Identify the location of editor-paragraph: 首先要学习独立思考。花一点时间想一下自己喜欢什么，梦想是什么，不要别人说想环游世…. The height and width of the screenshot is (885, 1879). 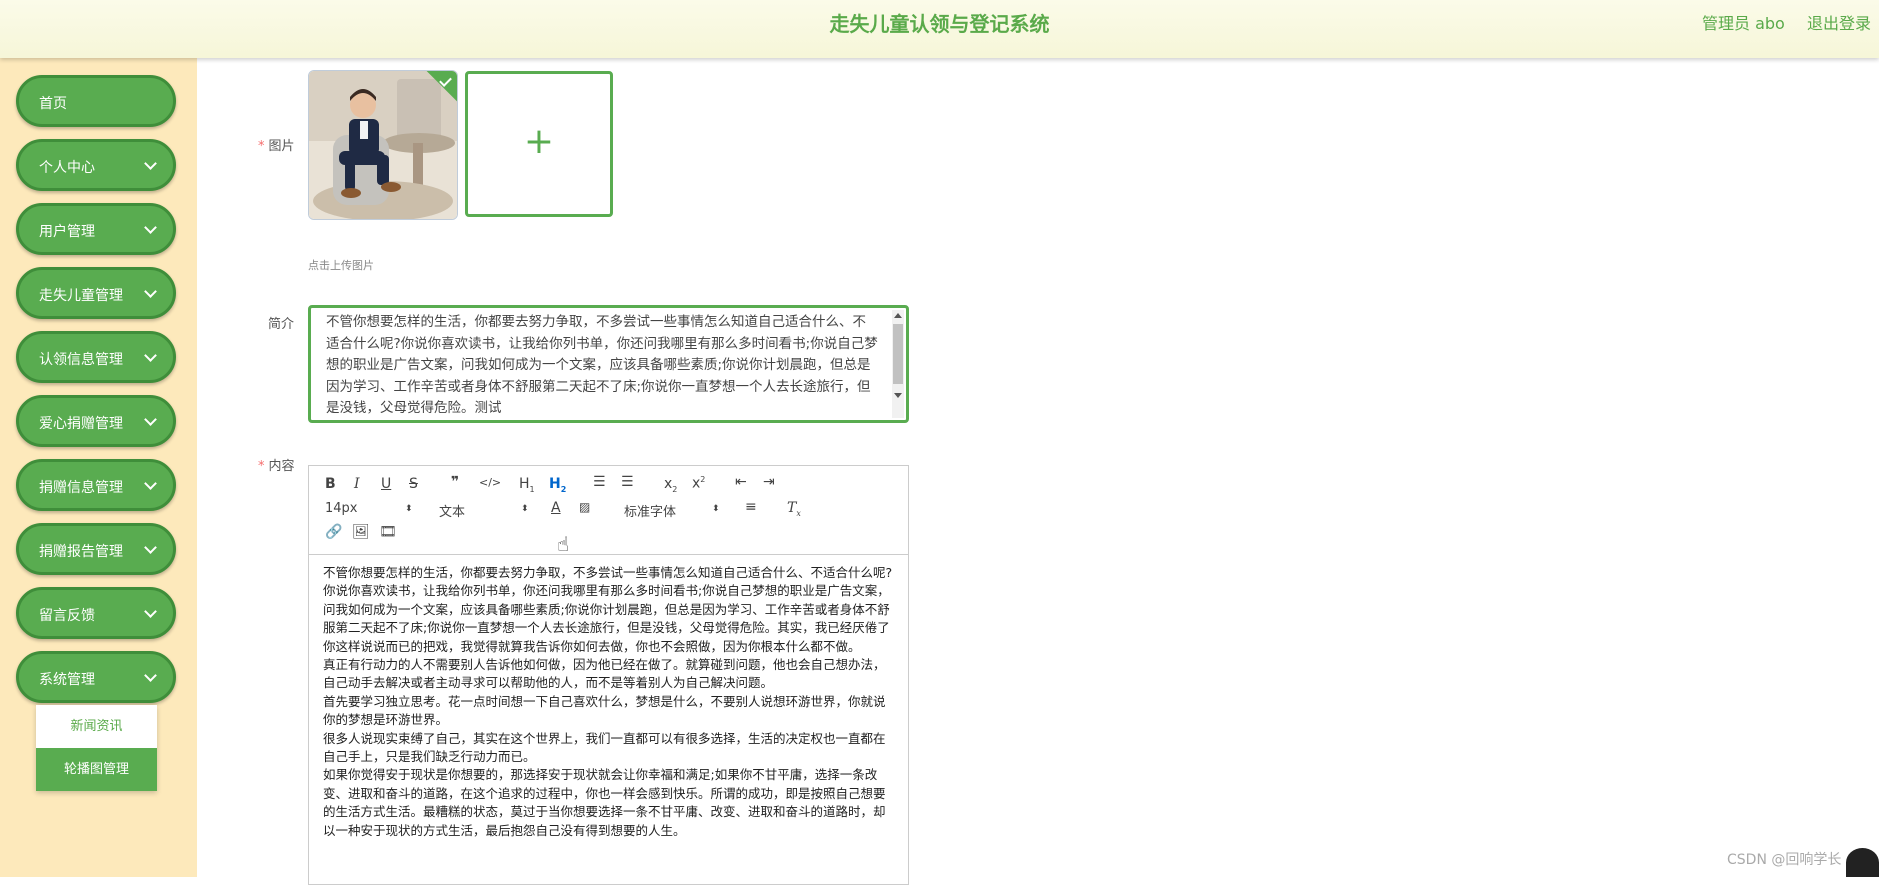
(608, 711).